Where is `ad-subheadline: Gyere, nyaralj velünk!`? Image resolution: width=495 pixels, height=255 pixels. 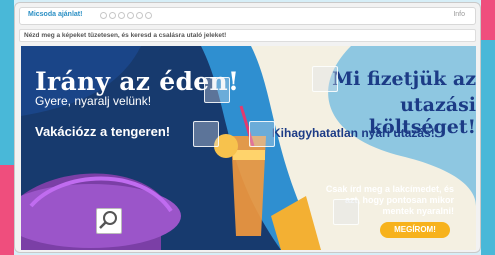 ad-subheadline: Gyere, nyaralj velünk! is located at coordinates (93, 101).